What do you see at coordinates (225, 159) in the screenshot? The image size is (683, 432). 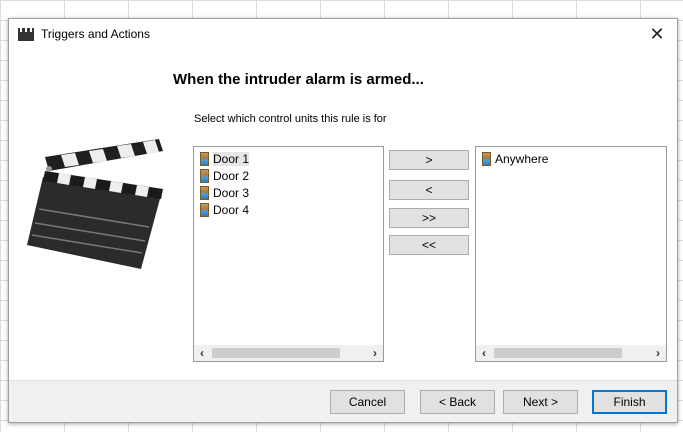 I see `list-item: Door 1` at bounding box center [225, 159].